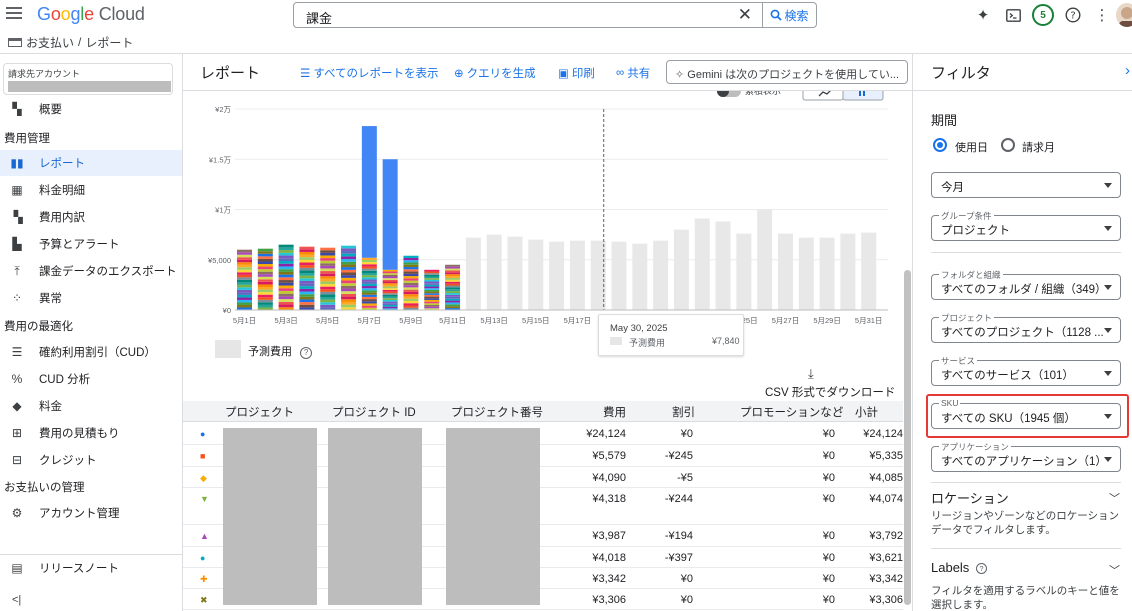  Describe the element at coordinates (1026, 185) in the screenshot. I see `period-select: 今月` at that location.